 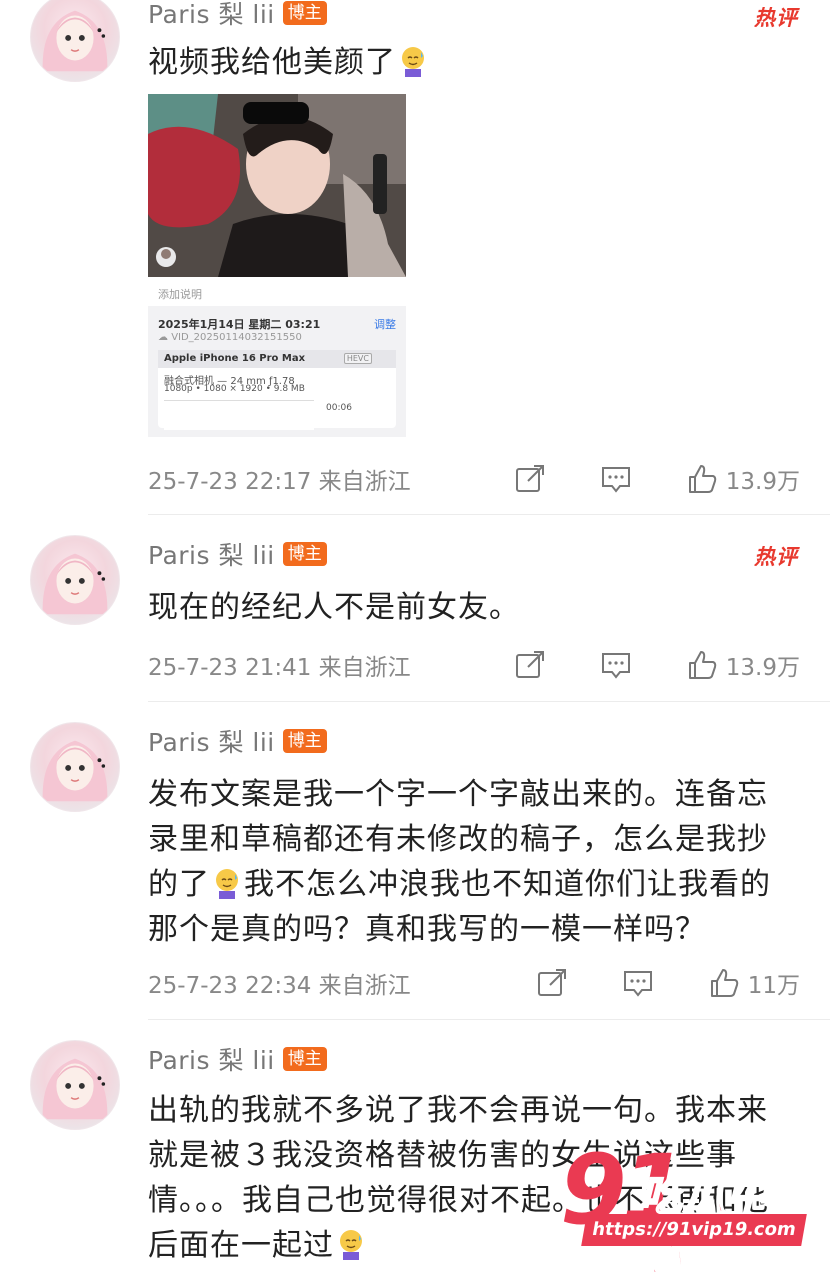 I want to click on comment-meta: 25-7-23 22:34 来自浙江 11万, so click(x=474, y=983).